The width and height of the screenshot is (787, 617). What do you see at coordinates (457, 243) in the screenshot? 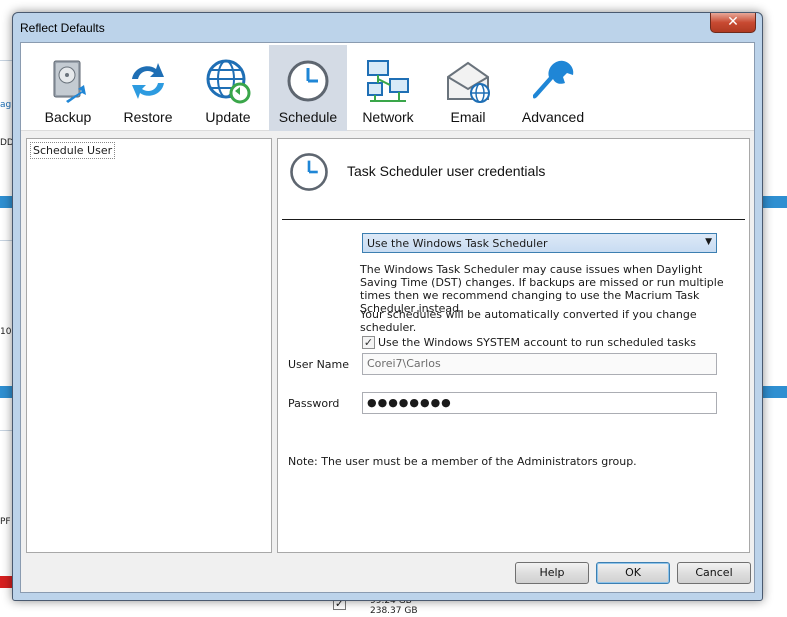
I see `scheduler-dropdown-value: Use the Windows Task Scheduler` at bounding box center [457, 243].